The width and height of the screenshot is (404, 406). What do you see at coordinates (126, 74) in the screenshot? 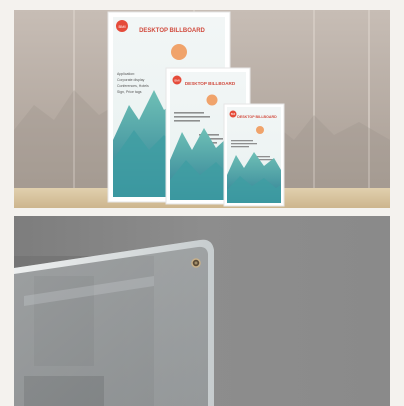
I see `svg-text: Application:` at bounding box center [126, 74].